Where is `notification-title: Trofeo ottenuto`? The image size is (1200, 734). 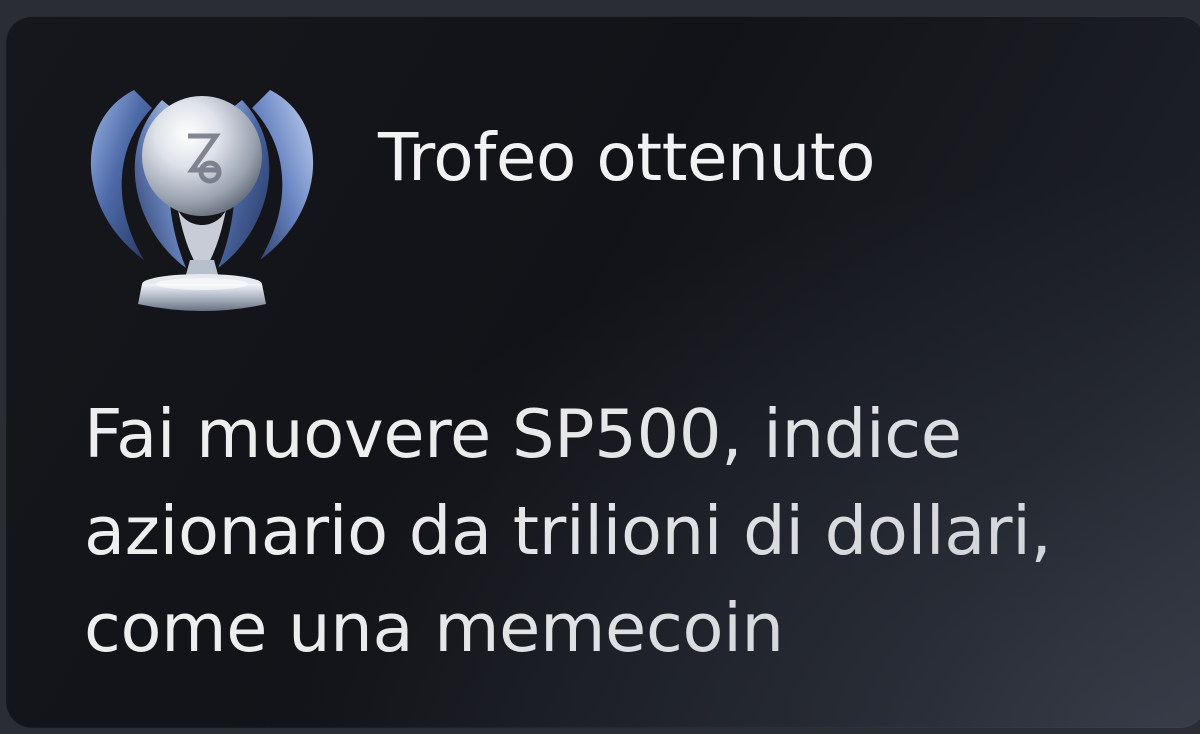
notification-title: Trofeo ottenuto is located at coordinates (627, 157).